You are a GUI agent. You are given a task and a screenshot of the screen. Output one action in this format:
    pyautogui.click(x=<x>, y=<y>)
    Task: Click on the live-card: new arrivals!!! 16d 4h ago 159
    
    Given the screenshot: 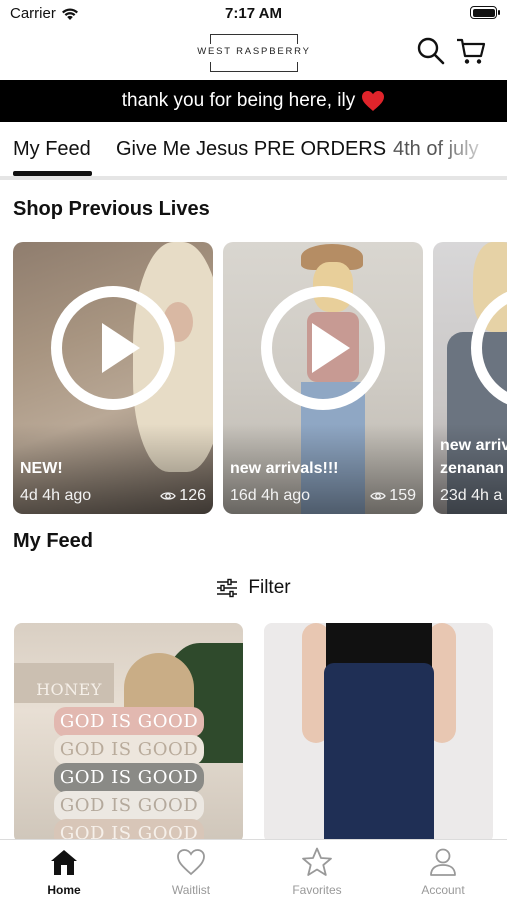 What is the action you would take?
    pyautogui.click(x=323, y=378)
    